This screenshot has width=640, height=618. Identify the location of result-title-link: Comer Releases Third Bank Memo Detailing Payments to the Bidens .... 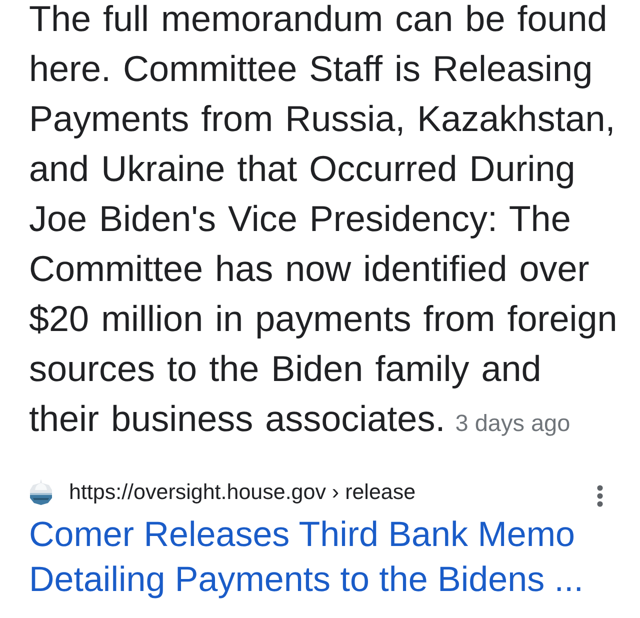
(324, 557).